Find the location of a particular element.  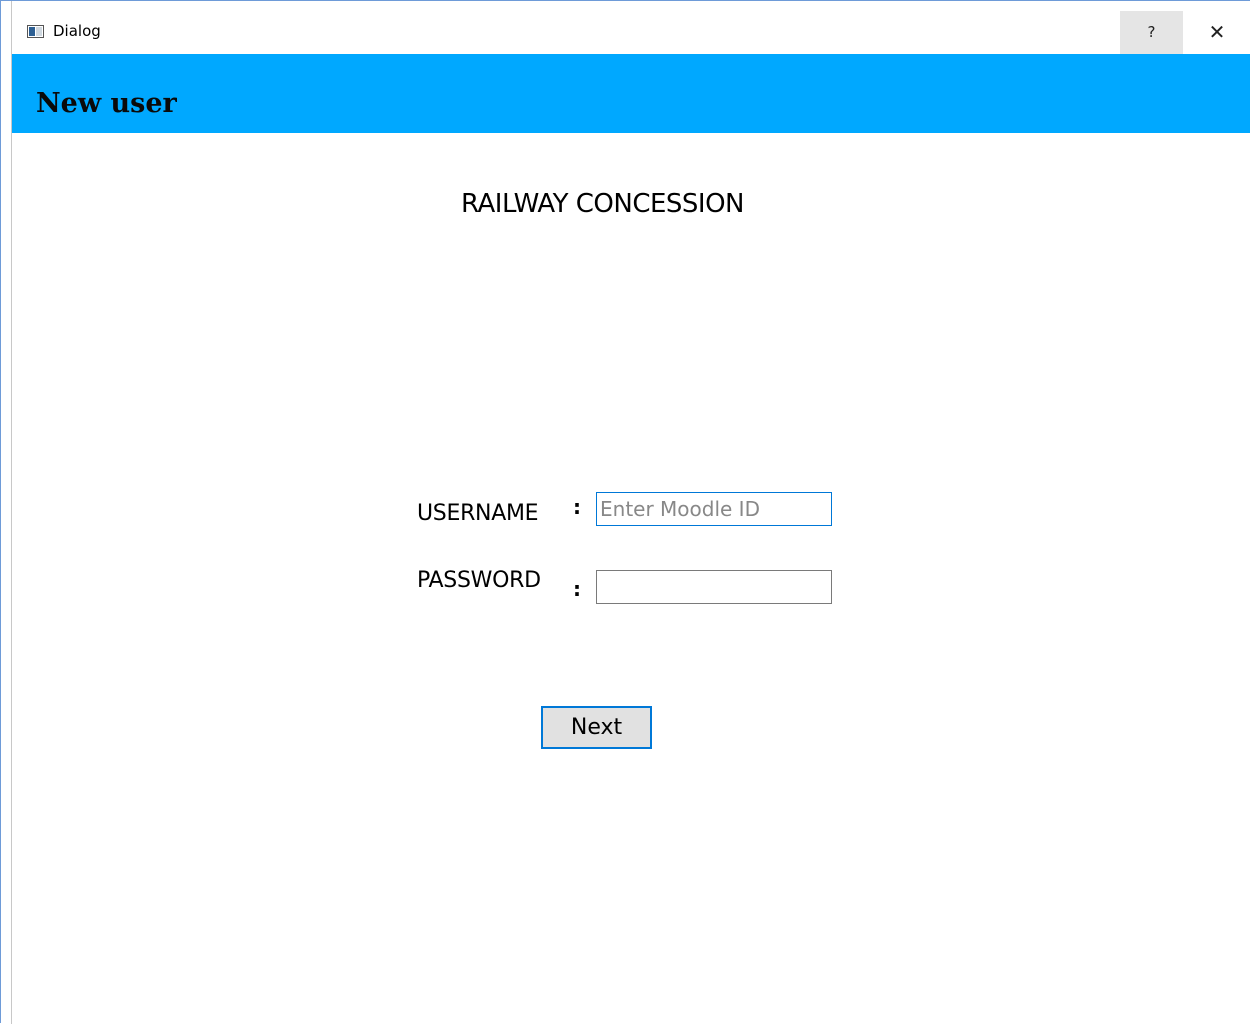

header-title: New user is located at coordinates (106, 103).